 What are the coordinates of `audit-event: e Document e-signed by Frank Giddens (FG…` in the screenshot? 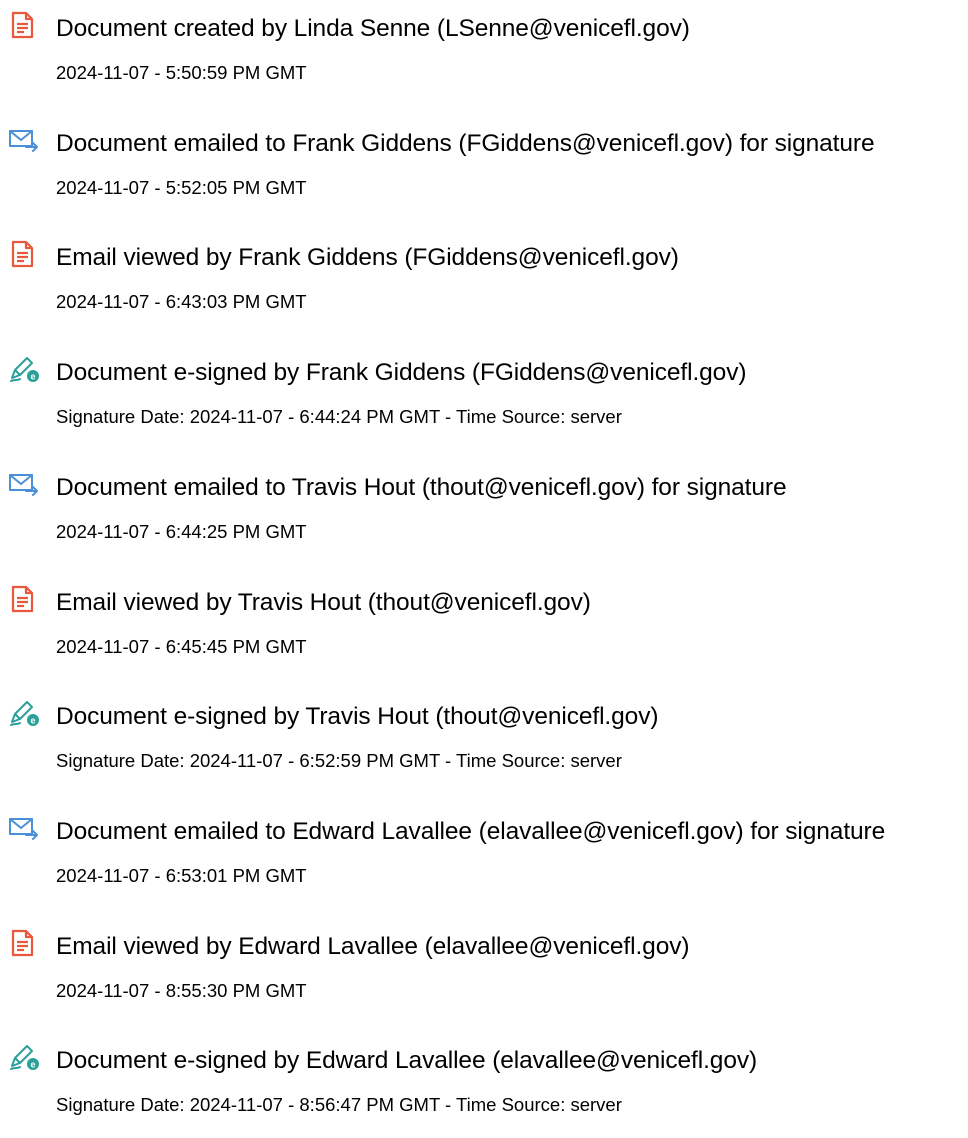 It's located at (484, 400).